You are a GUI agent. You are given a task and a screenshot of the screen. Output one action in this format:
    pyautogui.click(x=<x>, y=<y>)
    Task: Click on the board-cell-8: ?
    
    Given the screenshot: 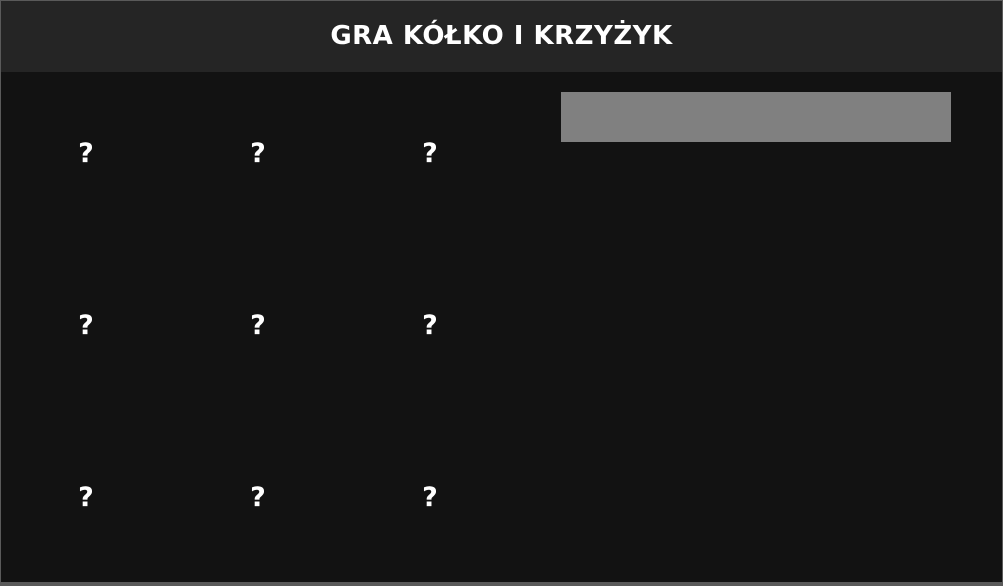 What is the action you would take?
    pyautogui.click(x=258, y=497)
    